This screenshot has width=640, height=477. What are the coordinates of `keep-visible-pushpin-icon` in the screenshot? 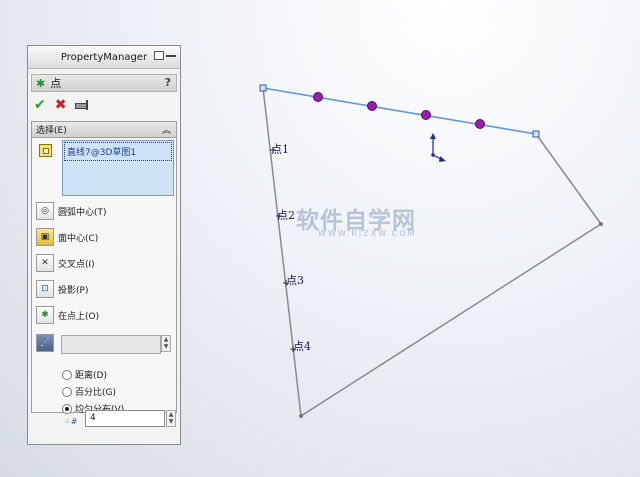 It's located at (82, 105).